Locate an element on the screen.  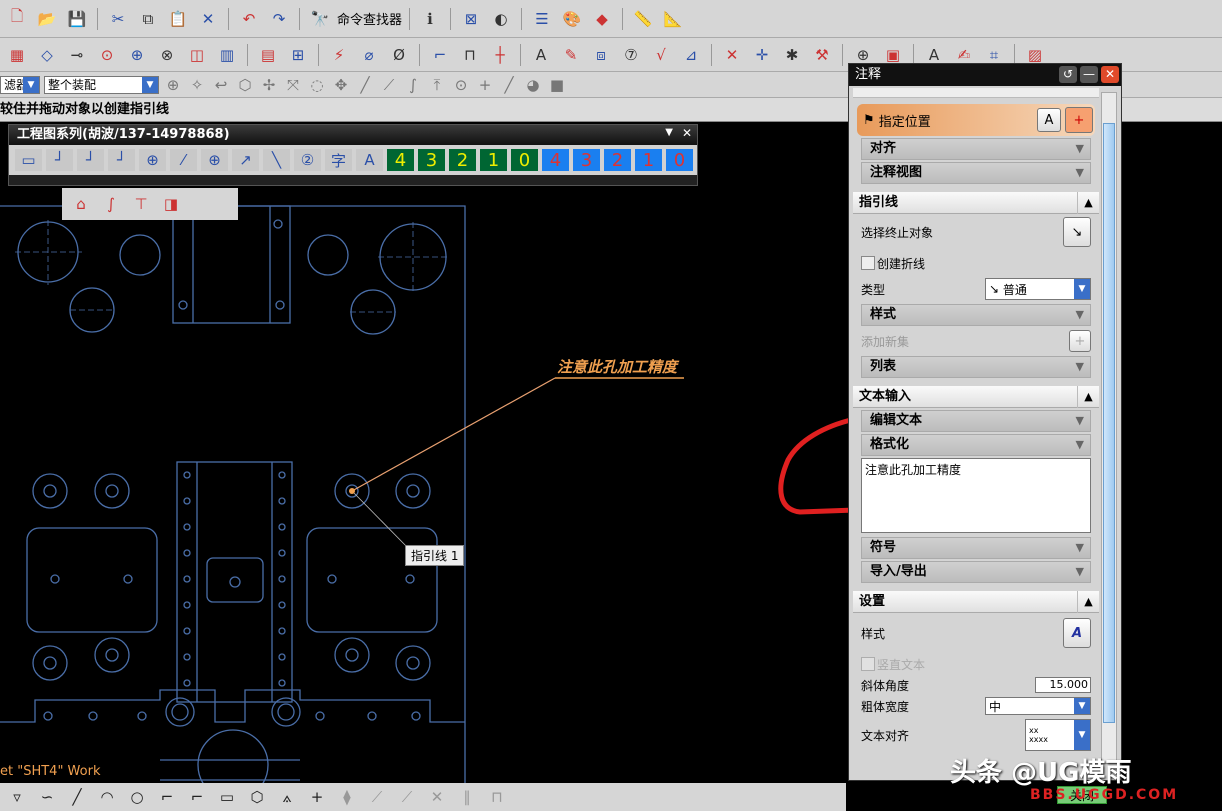
annotation-view-subsection: 注释视图 ▼ is located at coordinates (976, 173).